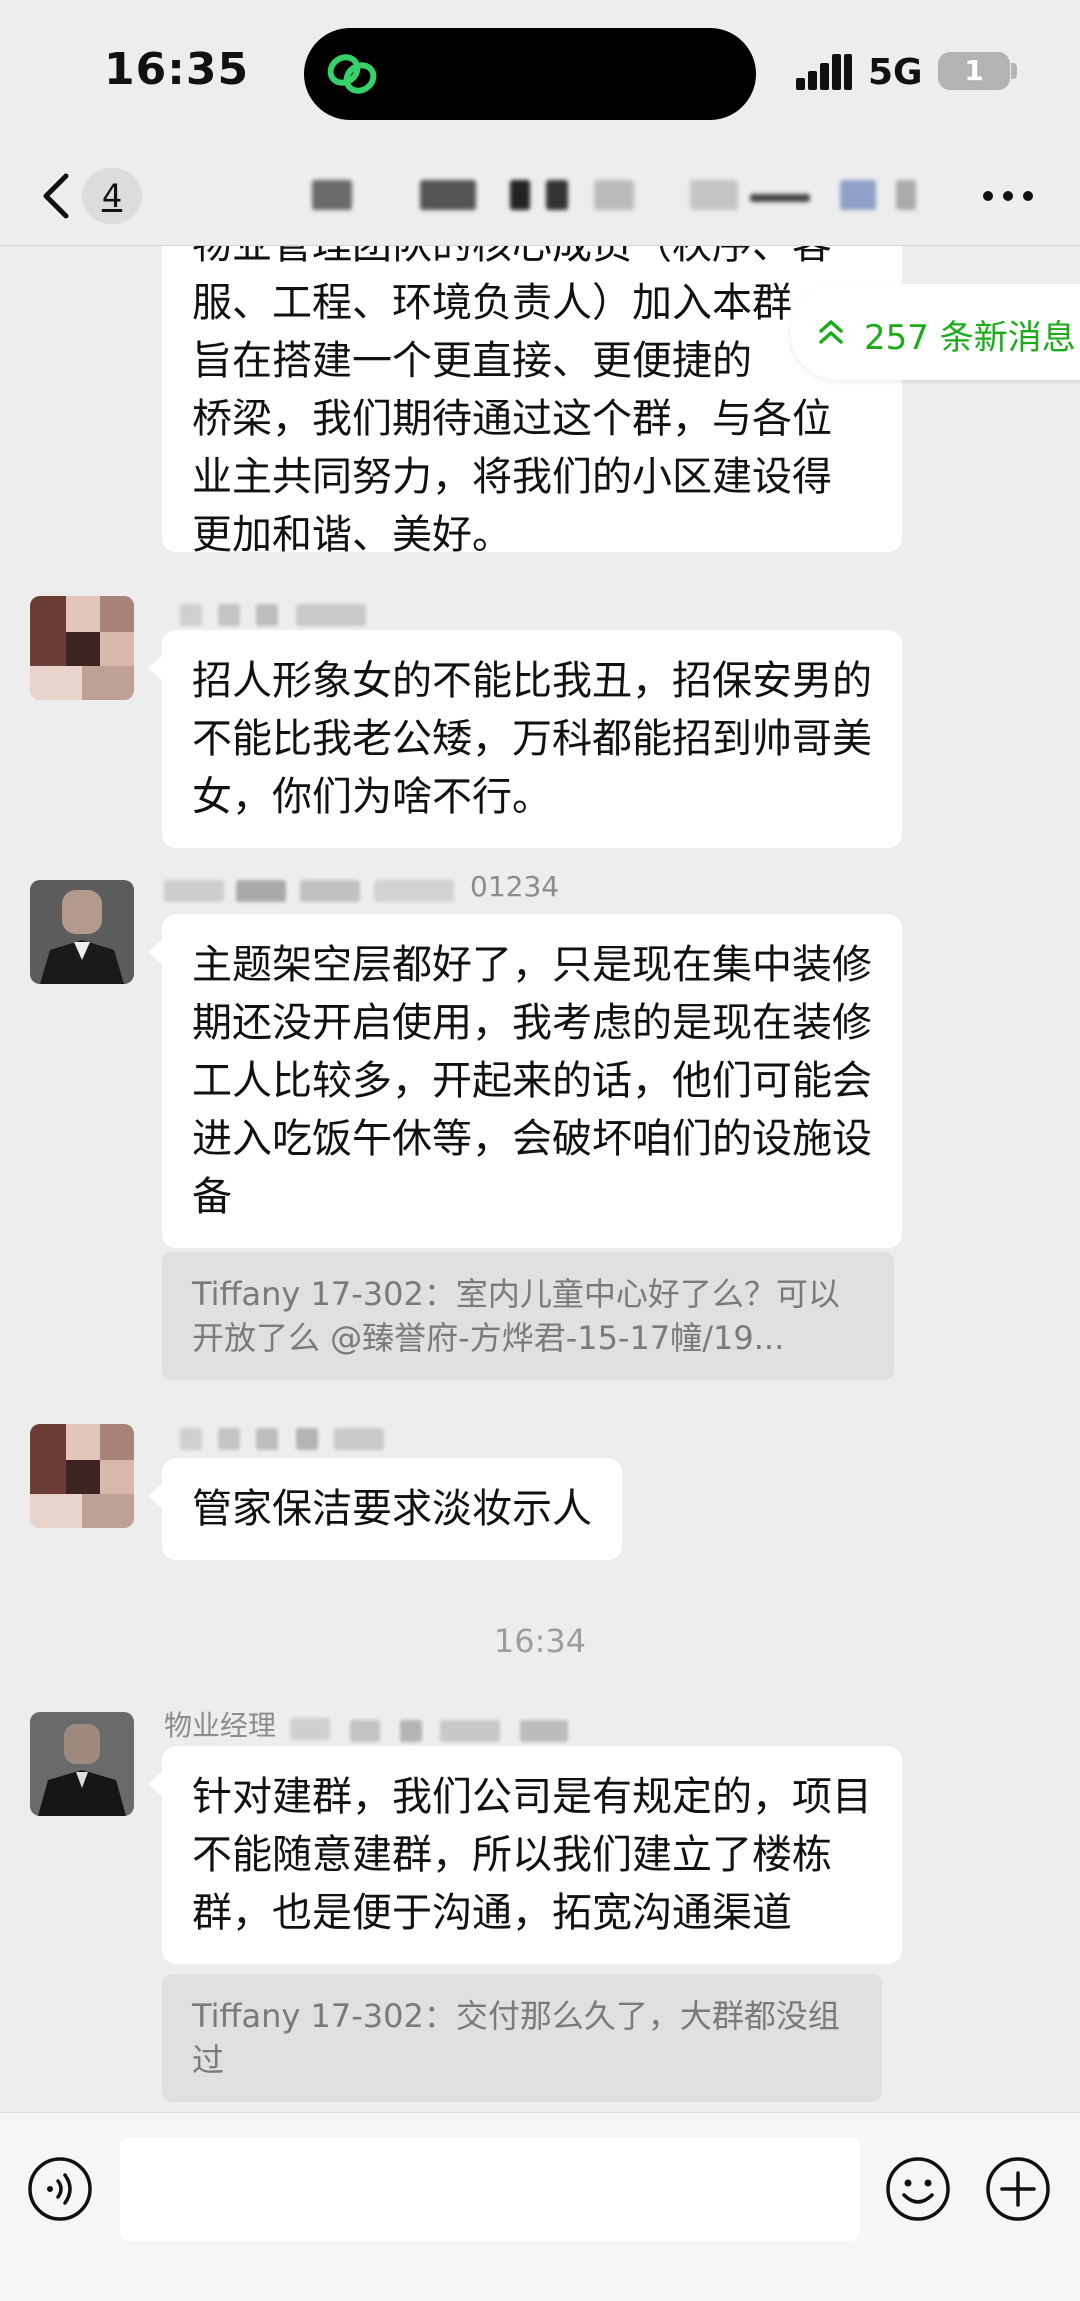 The width and height of the screenshot is (1080, 2301). What do you see at coordinates (490, 2189) in the screenshot?
I see `message-input` at bounding box center [490, 2189].